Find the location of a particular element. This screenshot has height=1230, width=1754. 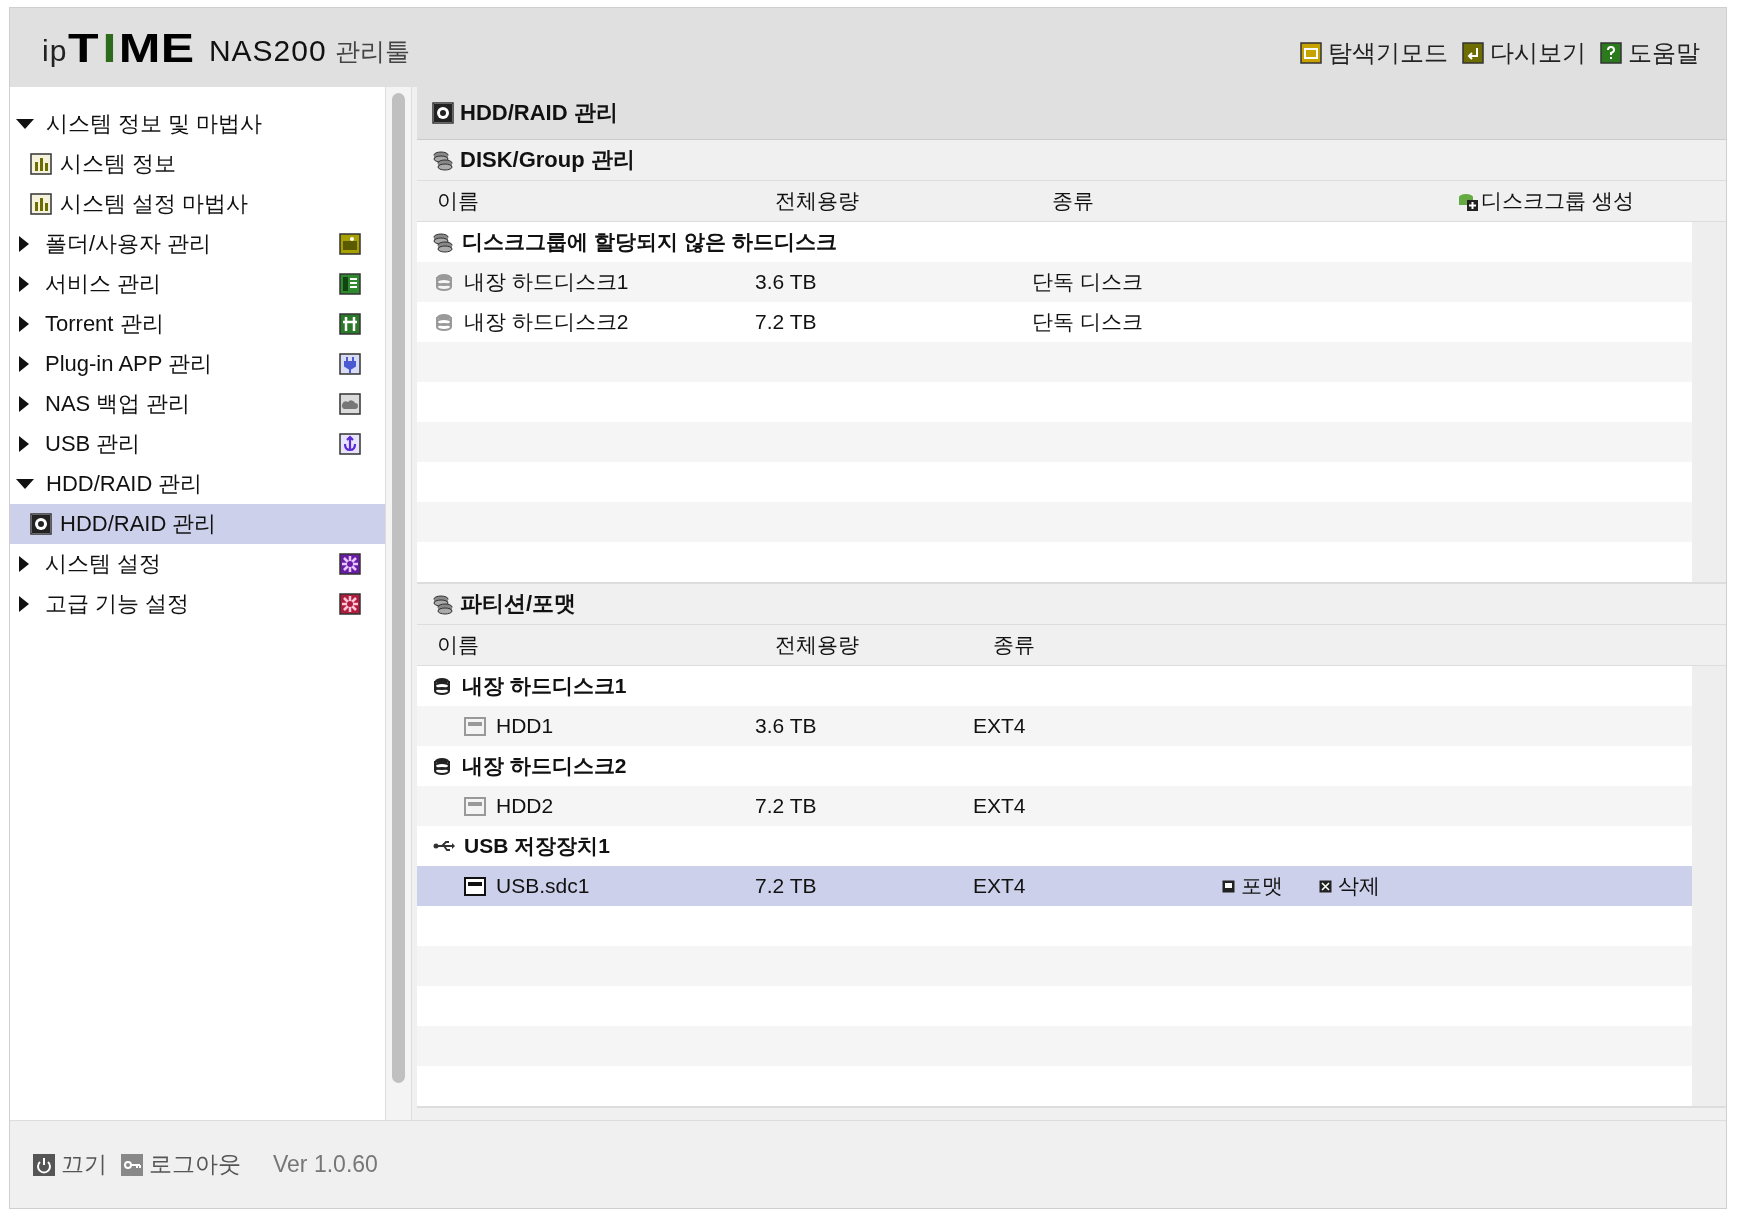

header-link: 다시보기 is located at coordinates (1524, 52).